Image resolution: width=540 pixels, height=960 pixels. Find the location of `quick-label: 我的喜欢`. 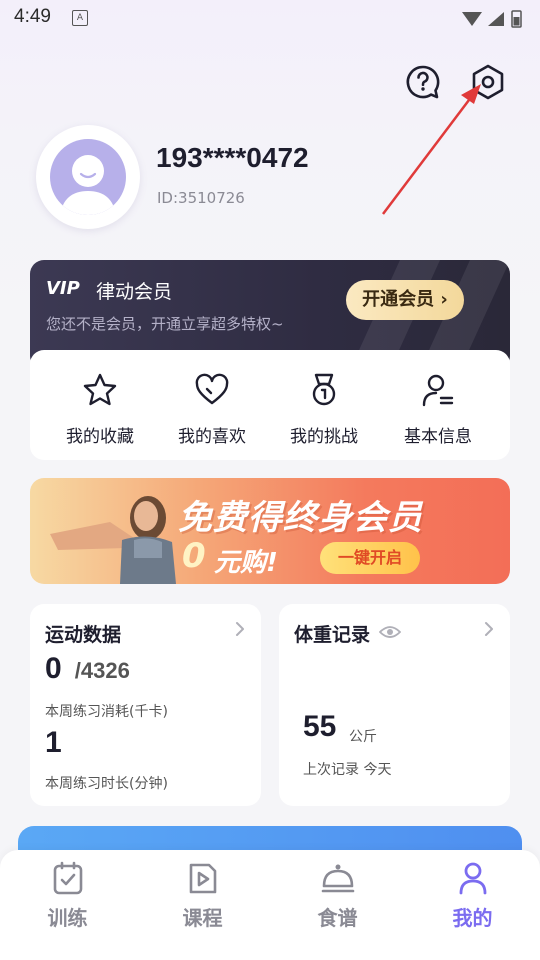

quick-label: 我的喜欢 is located at coordinates (212, 437).